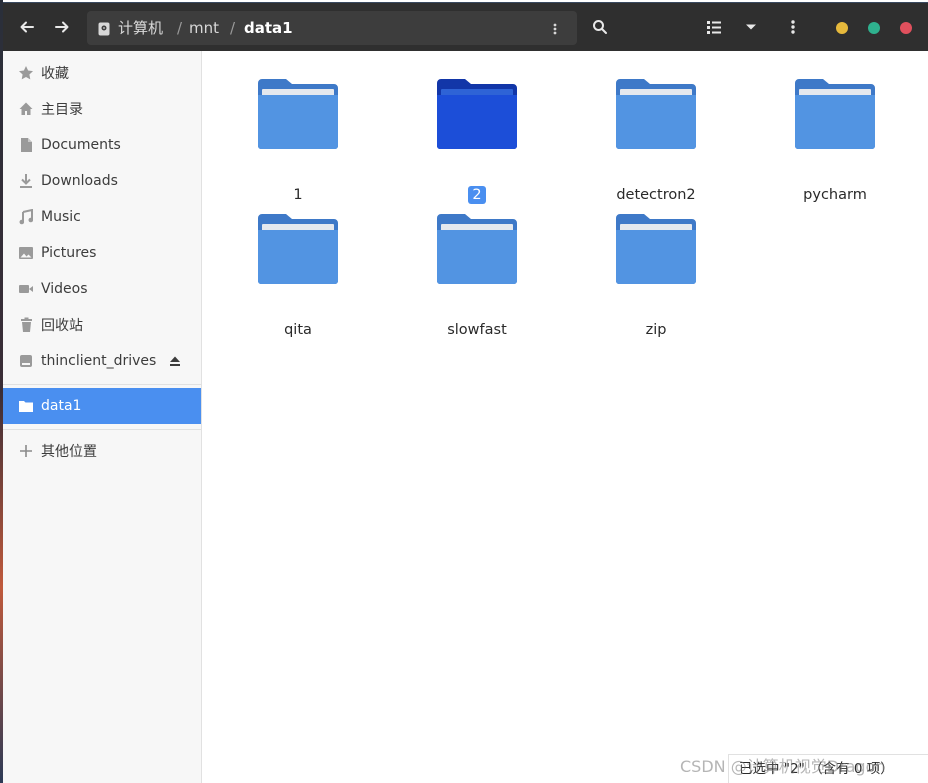 The height and width of the screenshot is (783, 928). Describe the element at coordinates (102, 73) in the screenshot. I see `sidebar-item-starred: 收藏` at that location.